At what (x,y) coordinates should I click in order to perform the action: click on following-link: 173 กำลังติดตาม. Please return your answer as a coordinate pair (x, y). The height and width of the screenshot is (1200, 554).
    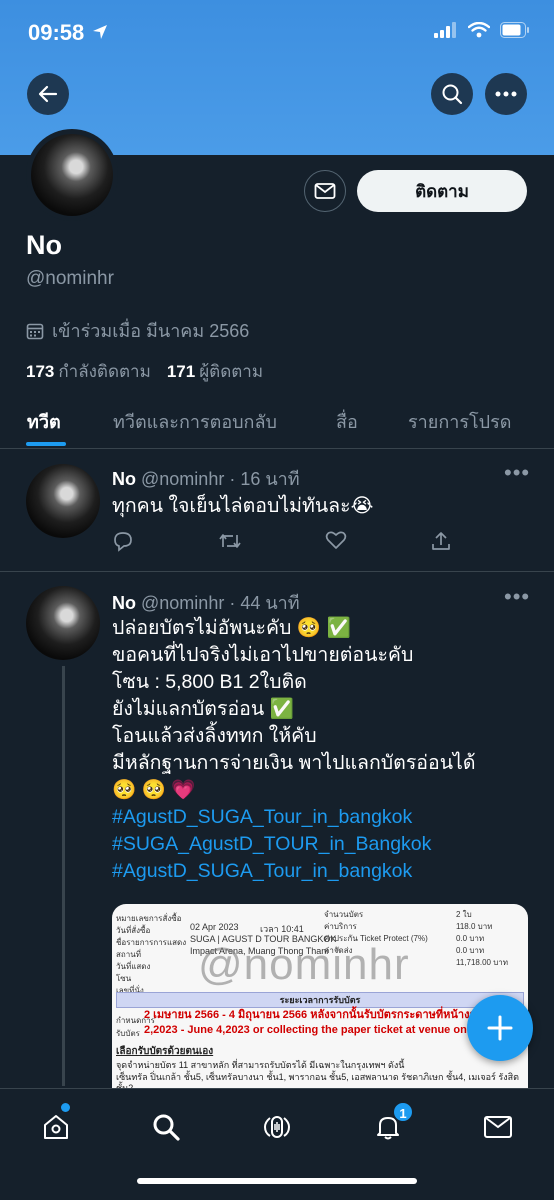
    Looking at the image, I should click on (88, 371).